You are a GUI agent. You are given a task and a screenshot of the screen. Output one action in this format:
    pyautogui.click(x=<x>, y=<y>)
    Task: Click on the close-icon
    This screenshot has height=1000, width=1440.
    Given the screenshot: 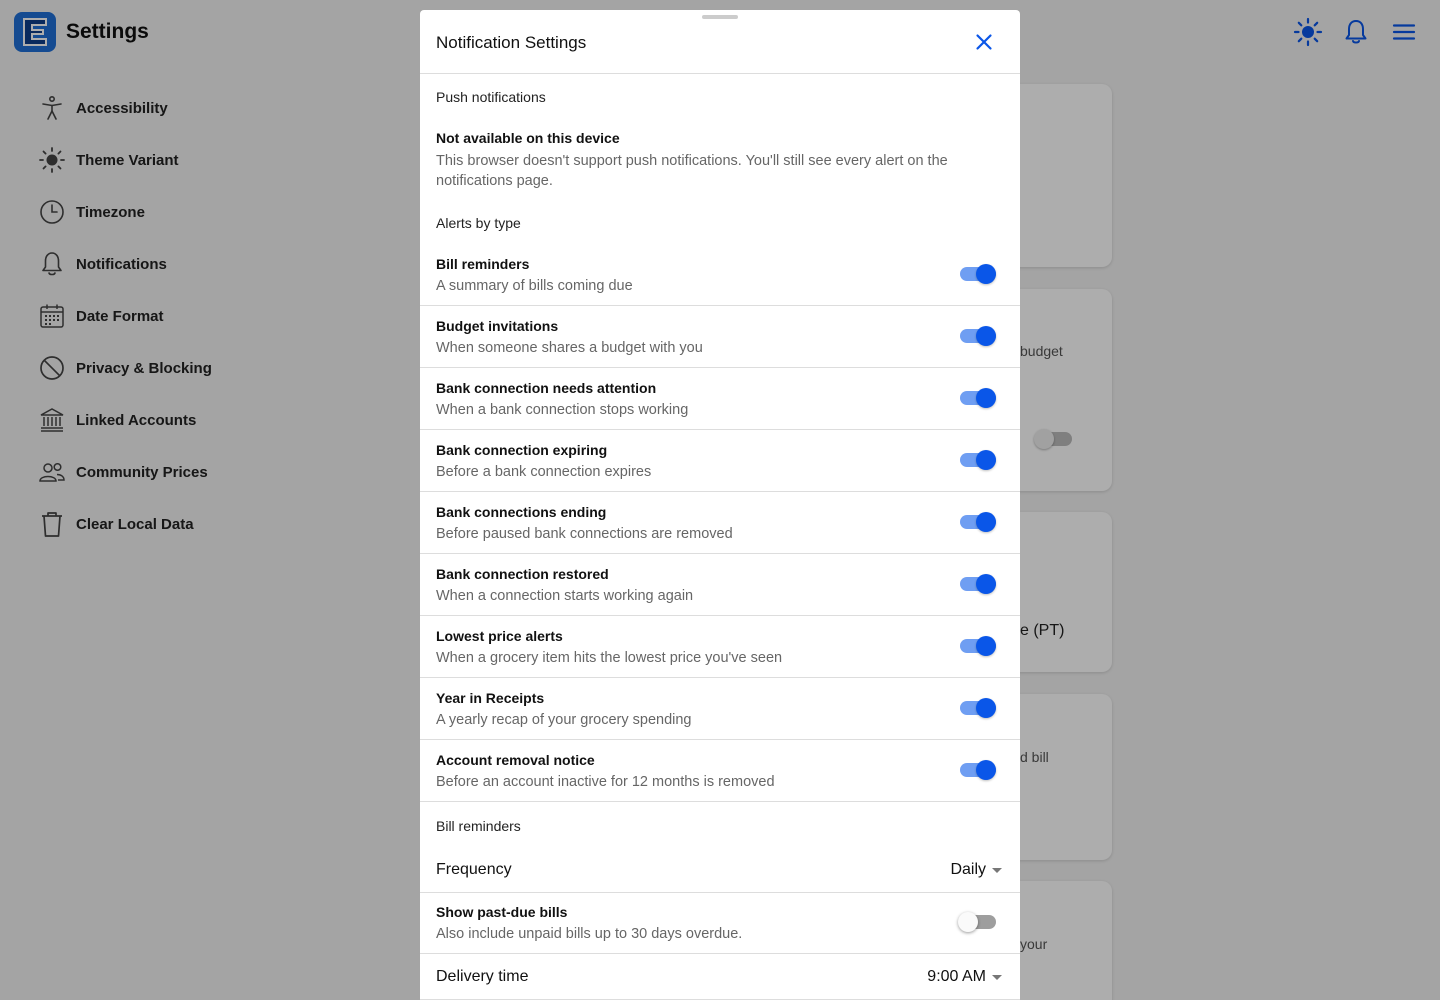 What is the action you would take?
    pyautogui.click(x=984, y=42)
    